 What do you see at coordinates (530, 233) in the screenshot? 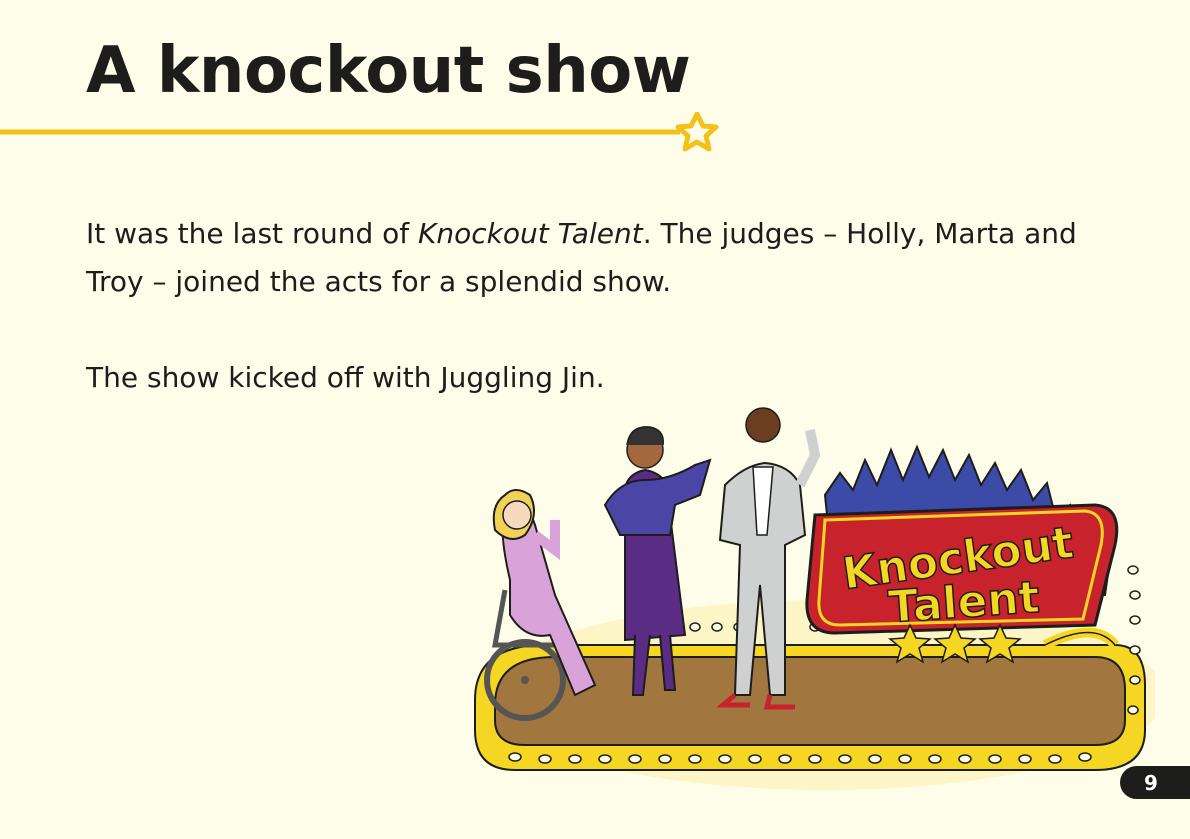
I see `show-name: Knockout Talent` at bounding box center [530, 233].